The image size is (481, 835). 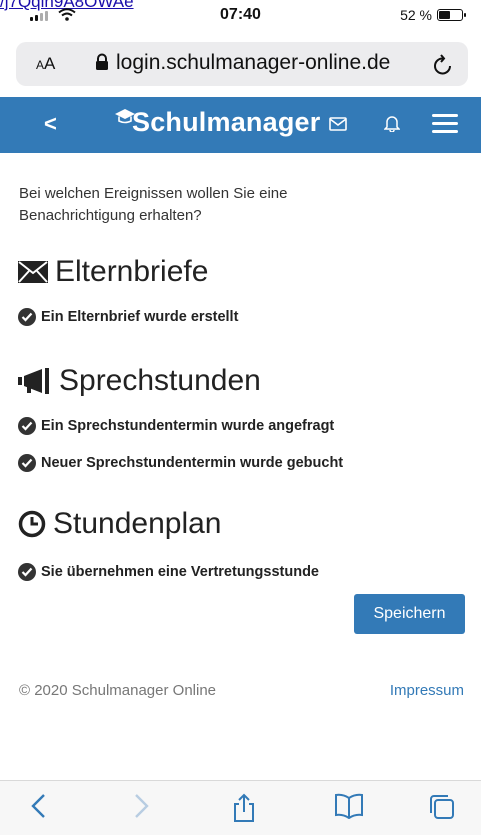 I want to click on notify-checkbox-sprechstunde-gebucht: Neuer Sprechstundentermin wurde gebucht, so click(x=180, y=463).